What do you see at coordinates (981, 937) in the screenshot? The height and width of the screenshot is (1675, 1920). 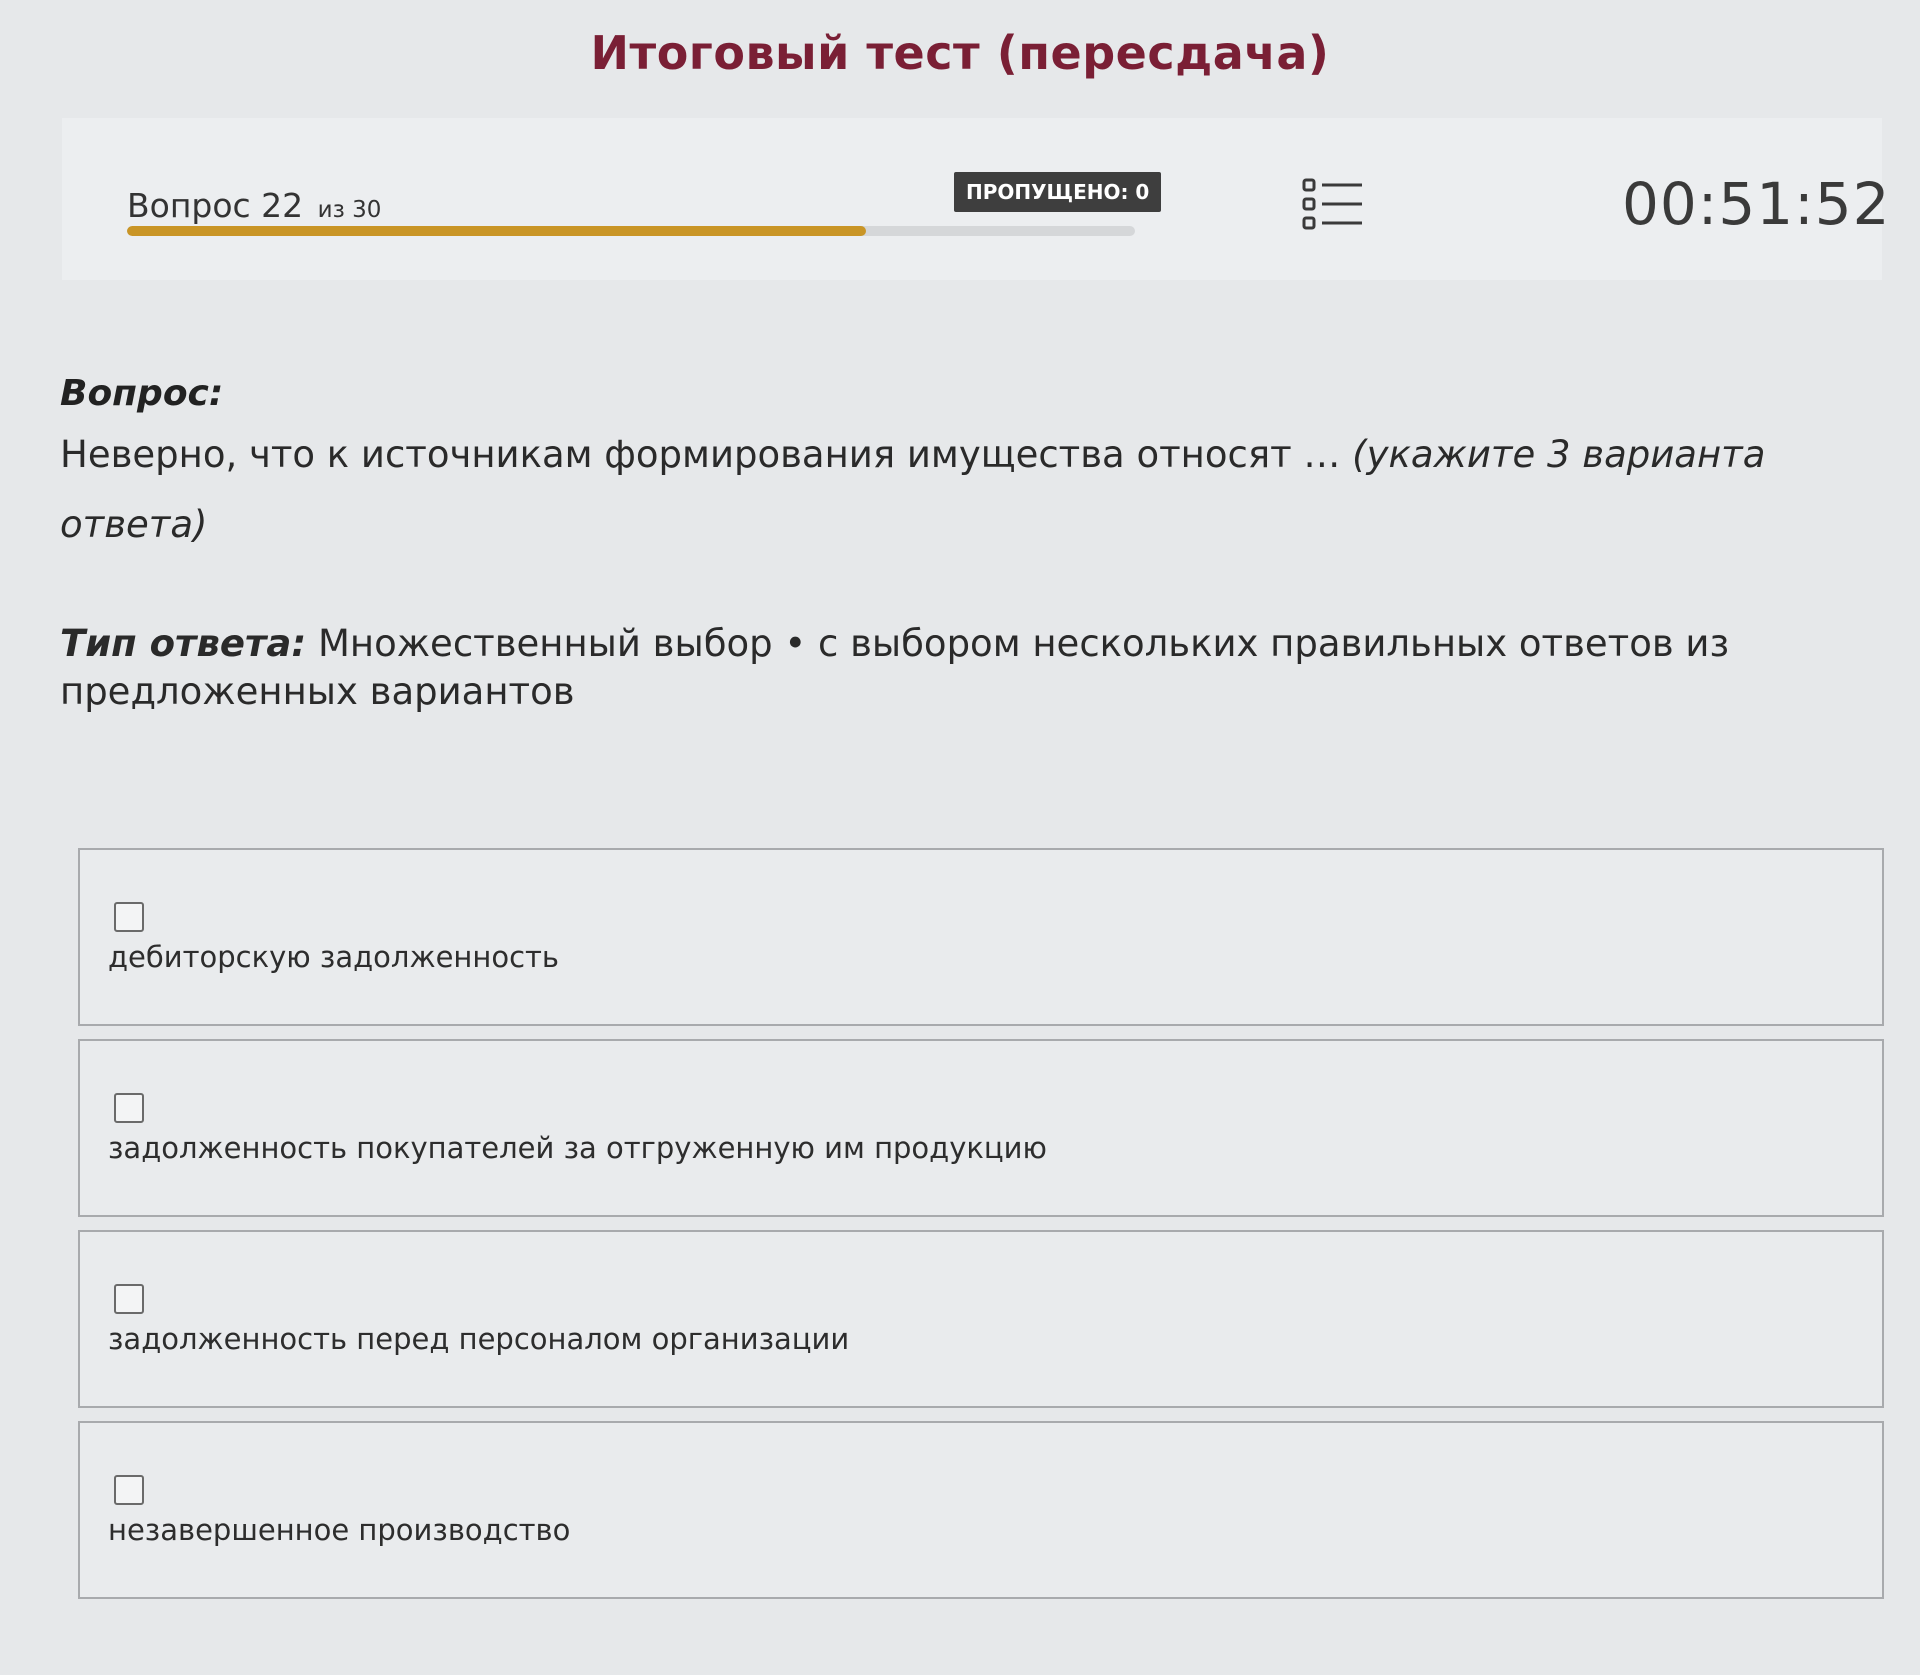 I see `answer-option: дебиторскую задолженность` at bounding box center [981, 937].